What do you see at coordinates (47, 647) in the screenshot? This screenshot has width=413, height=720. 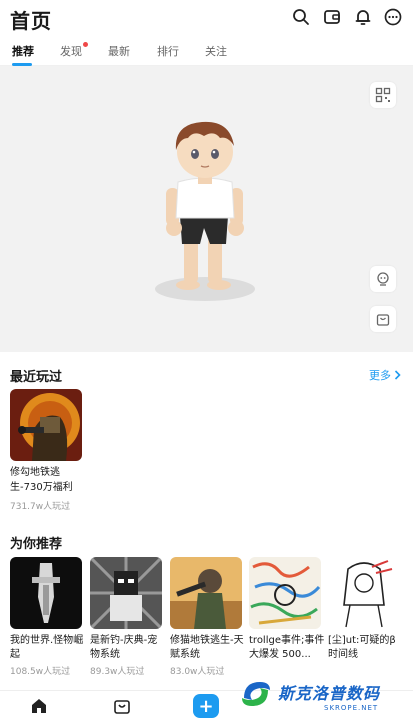 I see `game-name: 我的世界.怪物崛起` at bounding box center [47, 647].